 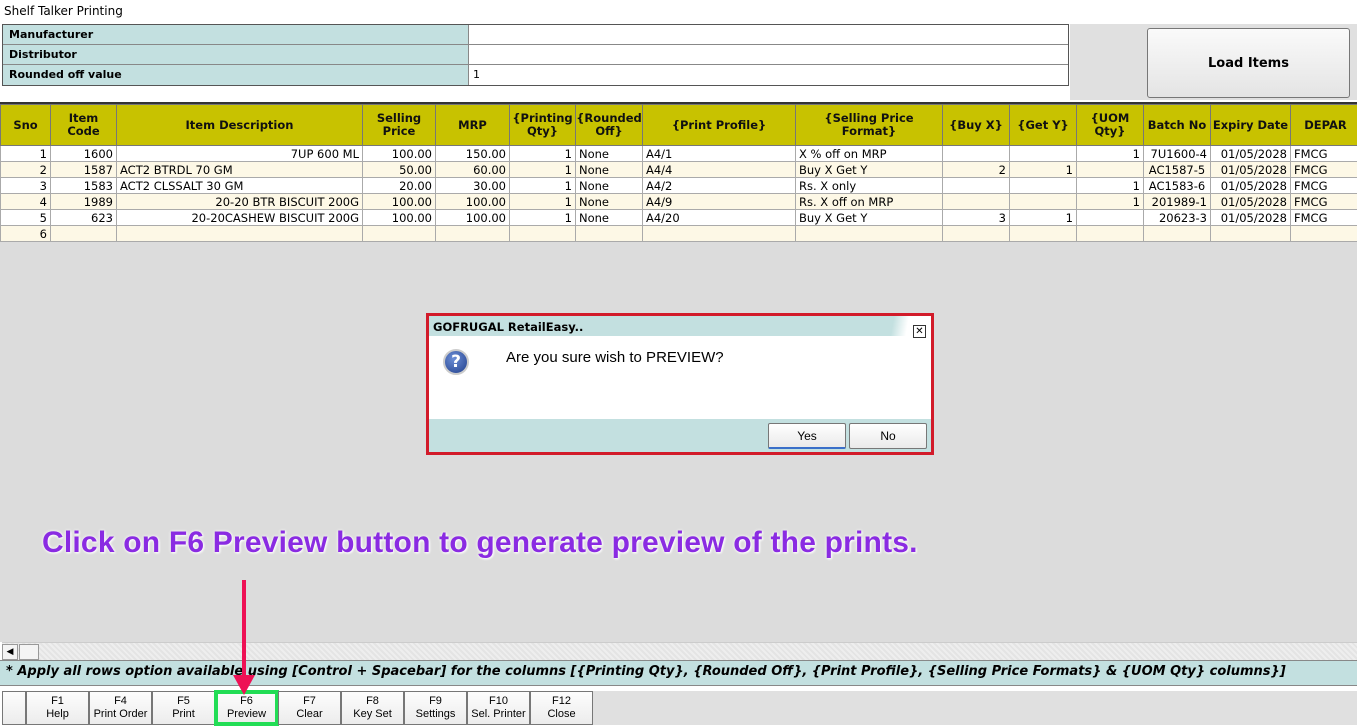 I want to click on table-cell: 2, so click(x=976, y=169).